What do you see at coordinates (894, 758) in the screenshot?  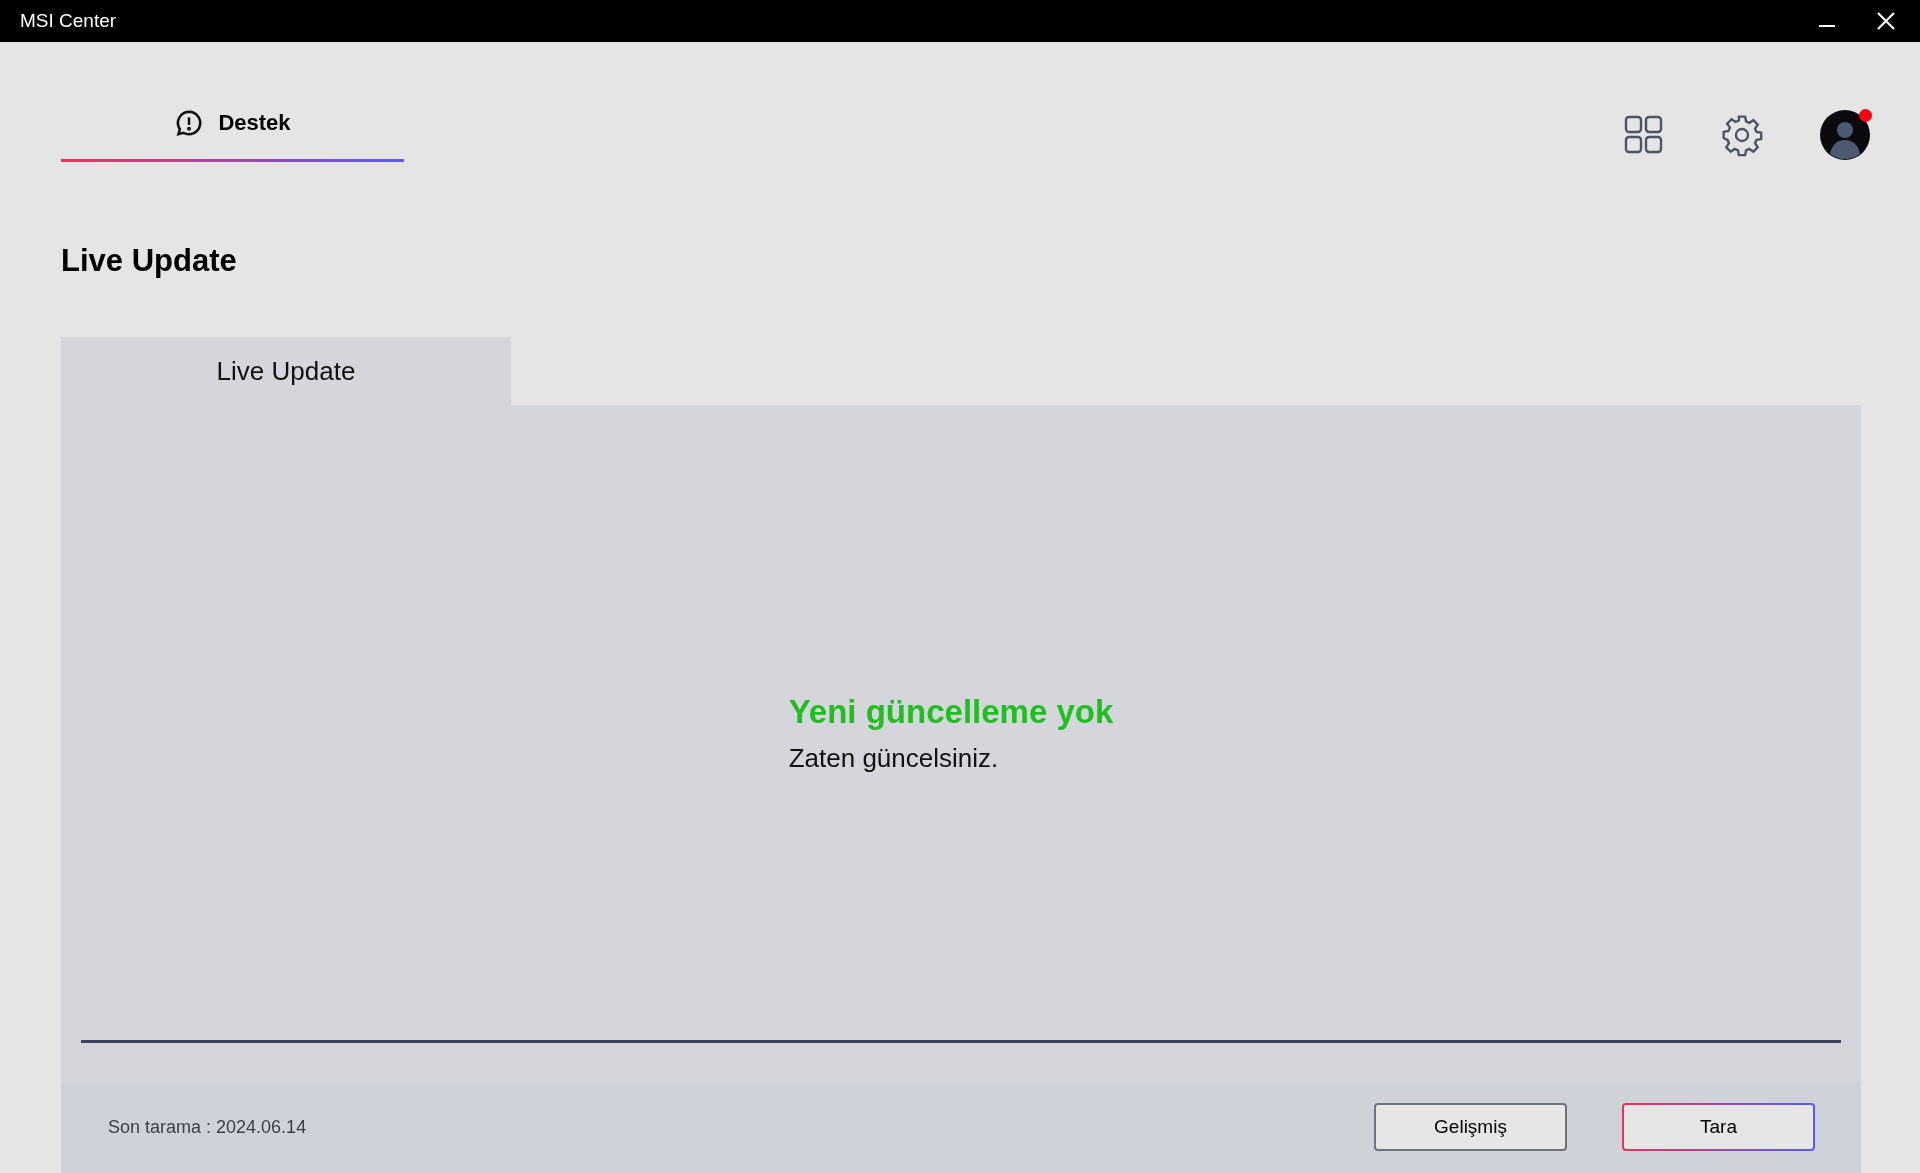 I see `status-message: Zaten güncelsiniz.` at bounding box center [894, 758].